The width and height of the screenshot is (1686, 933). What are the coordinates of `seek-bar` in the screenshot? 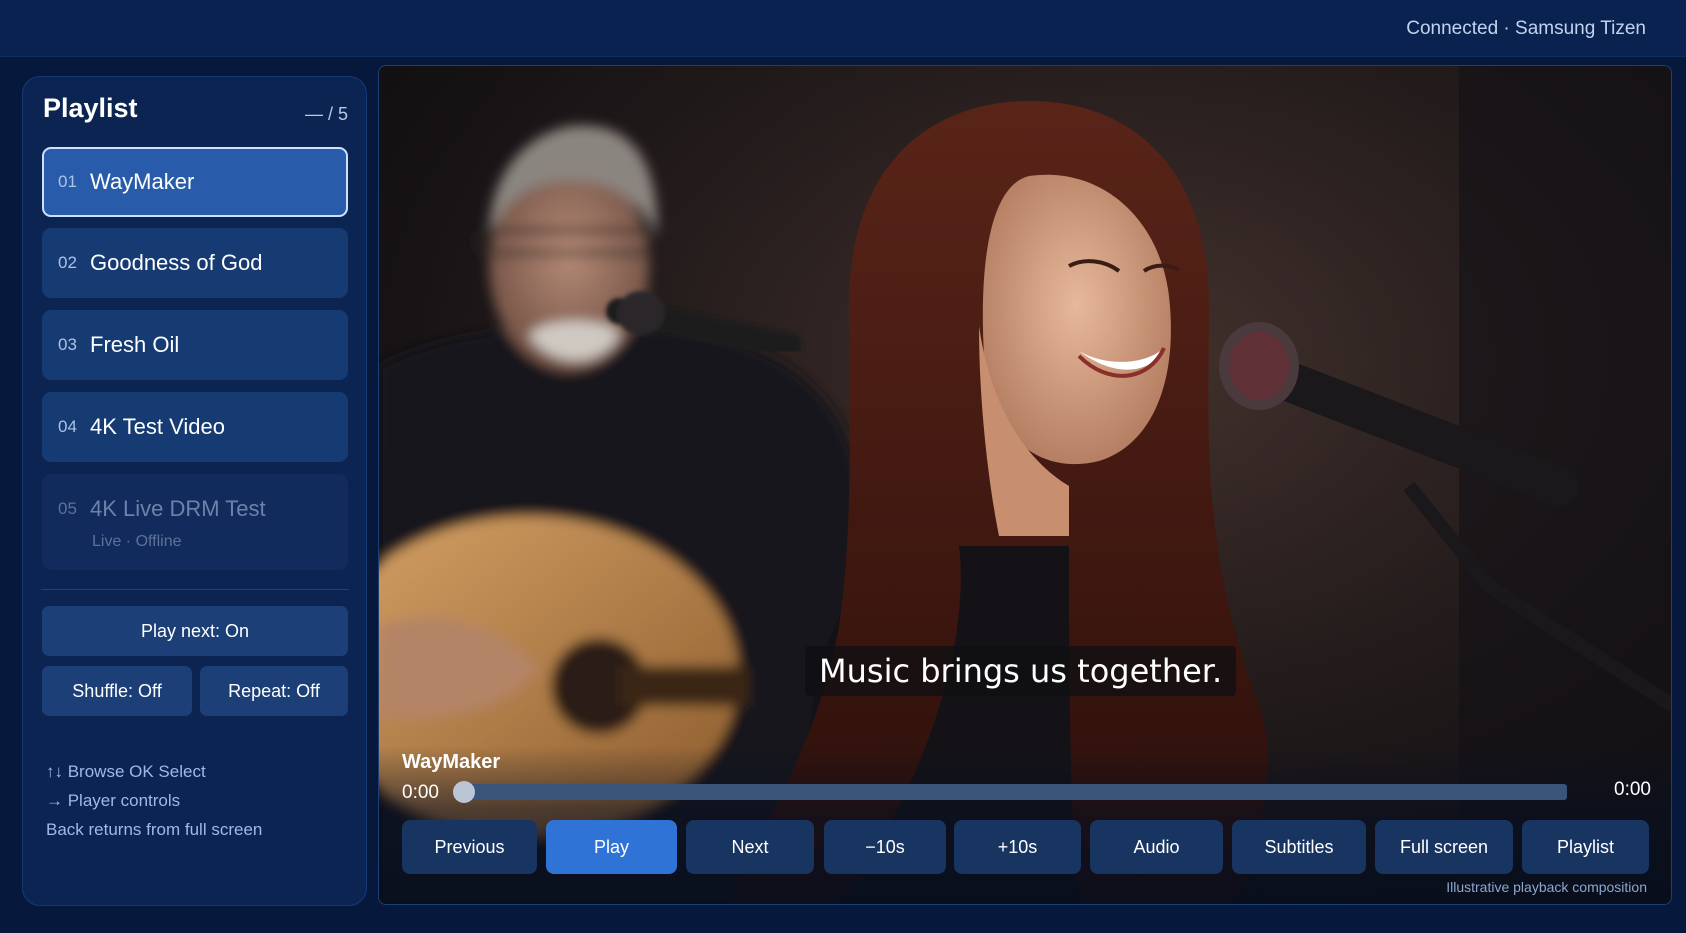 It's located at (1010, 792).